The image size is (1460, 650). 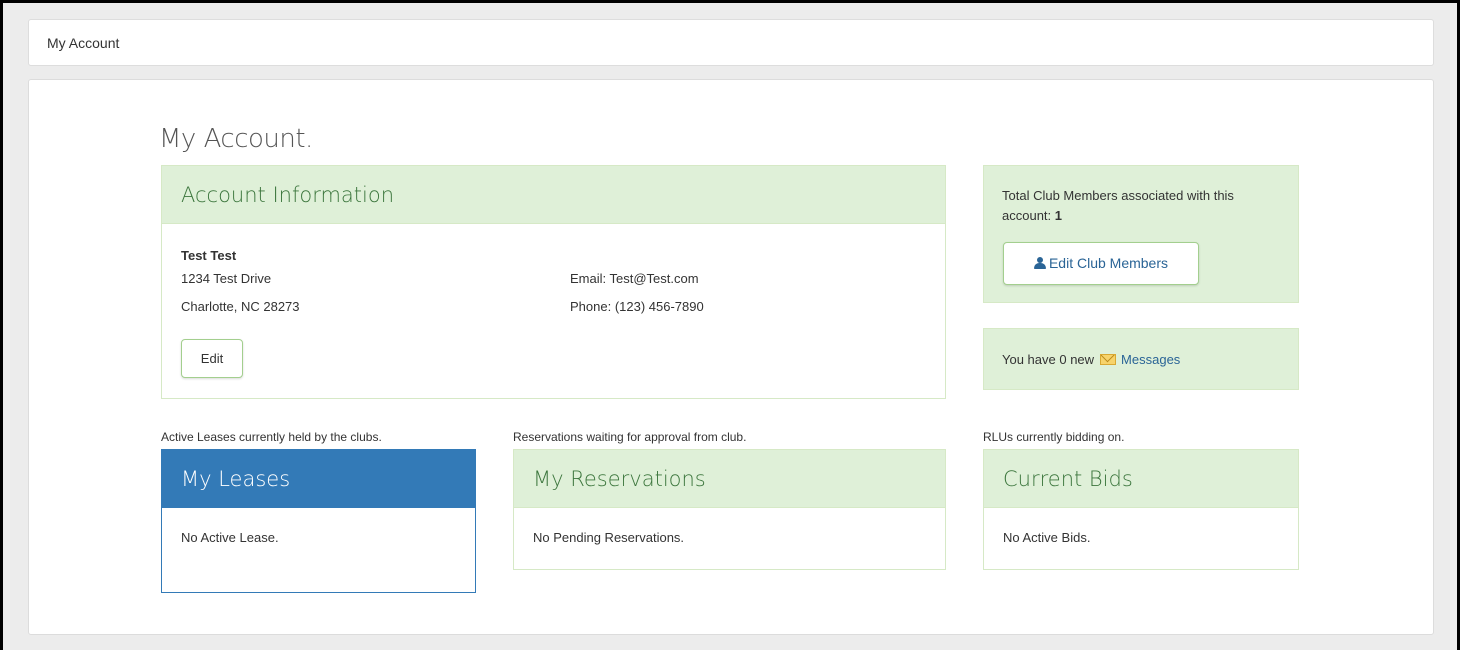 What do you see at coordinates (230, 537) in the screenshot?
I see `my-leases-body: No Active Lease.` at bounding box center [230, 537].